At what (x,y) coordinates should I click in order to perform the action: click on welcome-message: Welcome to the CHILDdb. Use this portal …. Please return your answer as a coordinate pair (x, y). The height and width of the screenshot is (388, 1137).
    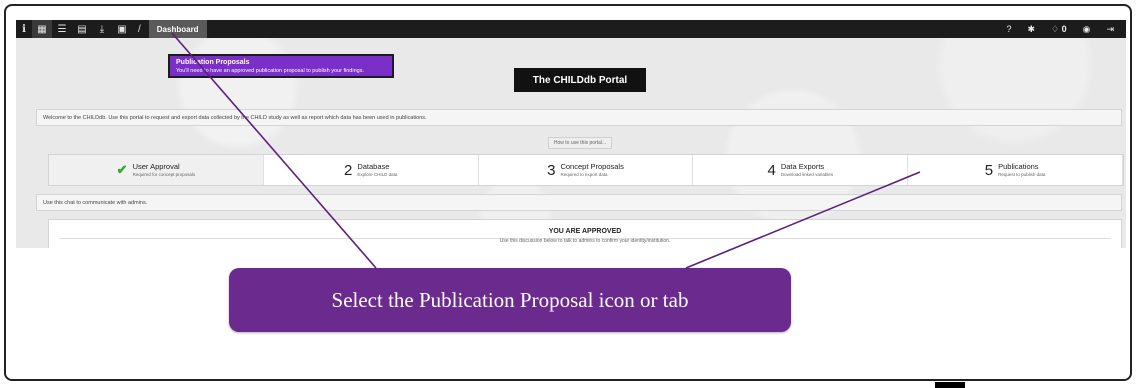
    Looking at the image, I should click on (579, 117).